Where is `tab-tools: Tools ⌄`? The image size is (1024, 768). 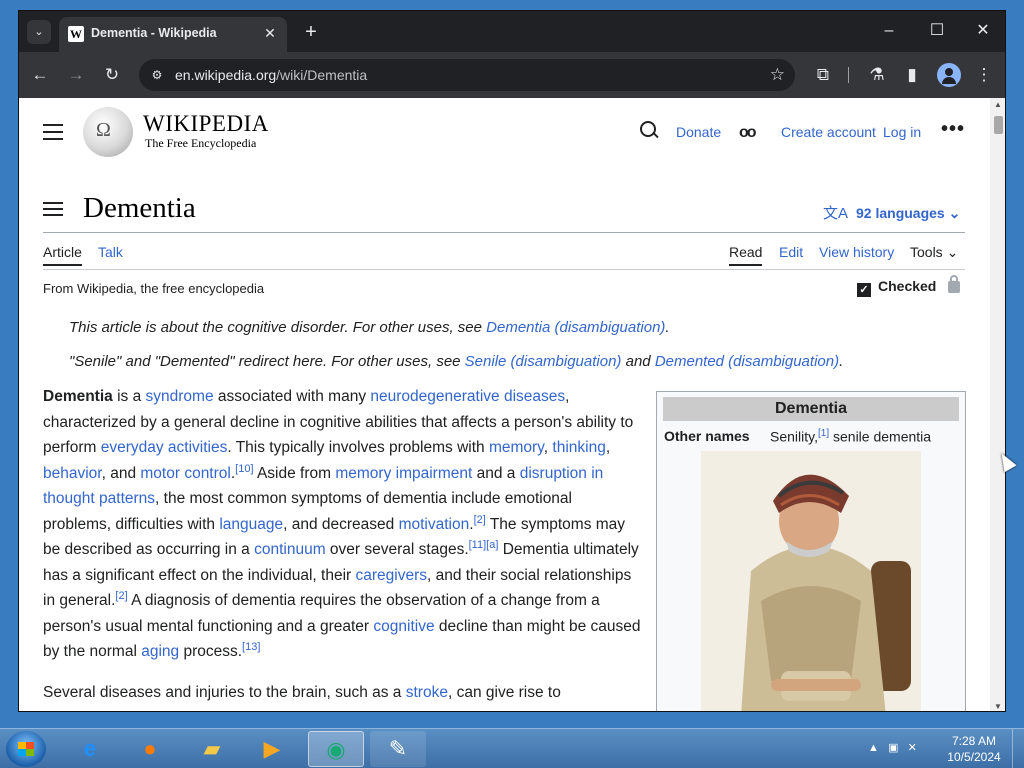
tab-tools: Tools ⌄ is located at coordinates (934, 252).